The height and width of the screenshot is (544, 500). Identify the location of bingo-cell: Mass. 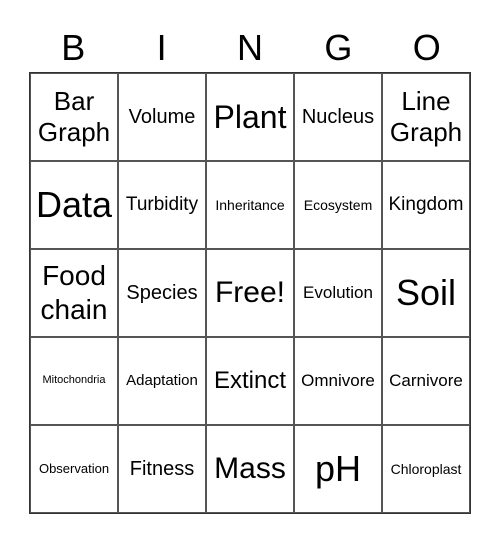
(250, 469).